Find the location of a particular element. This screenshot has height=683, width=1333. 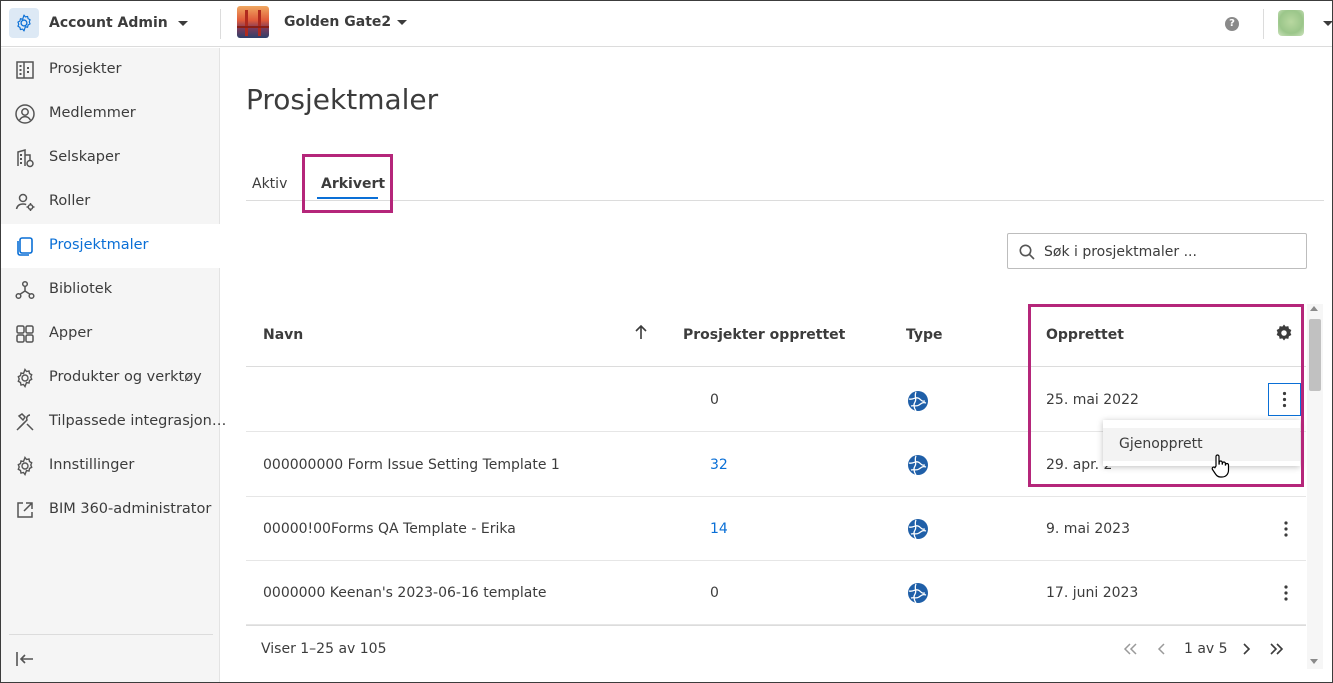

column-header-type: Type is located at coordinates (924, 335).